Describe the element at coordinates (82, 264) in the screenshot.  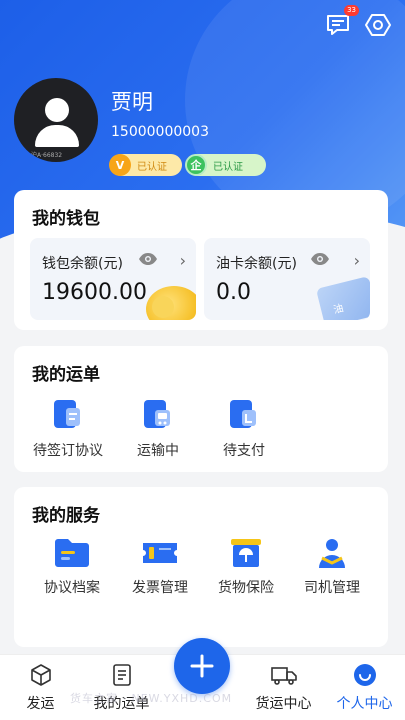
I see `wallet-balance-label: 钱包余额(元)` at that location.